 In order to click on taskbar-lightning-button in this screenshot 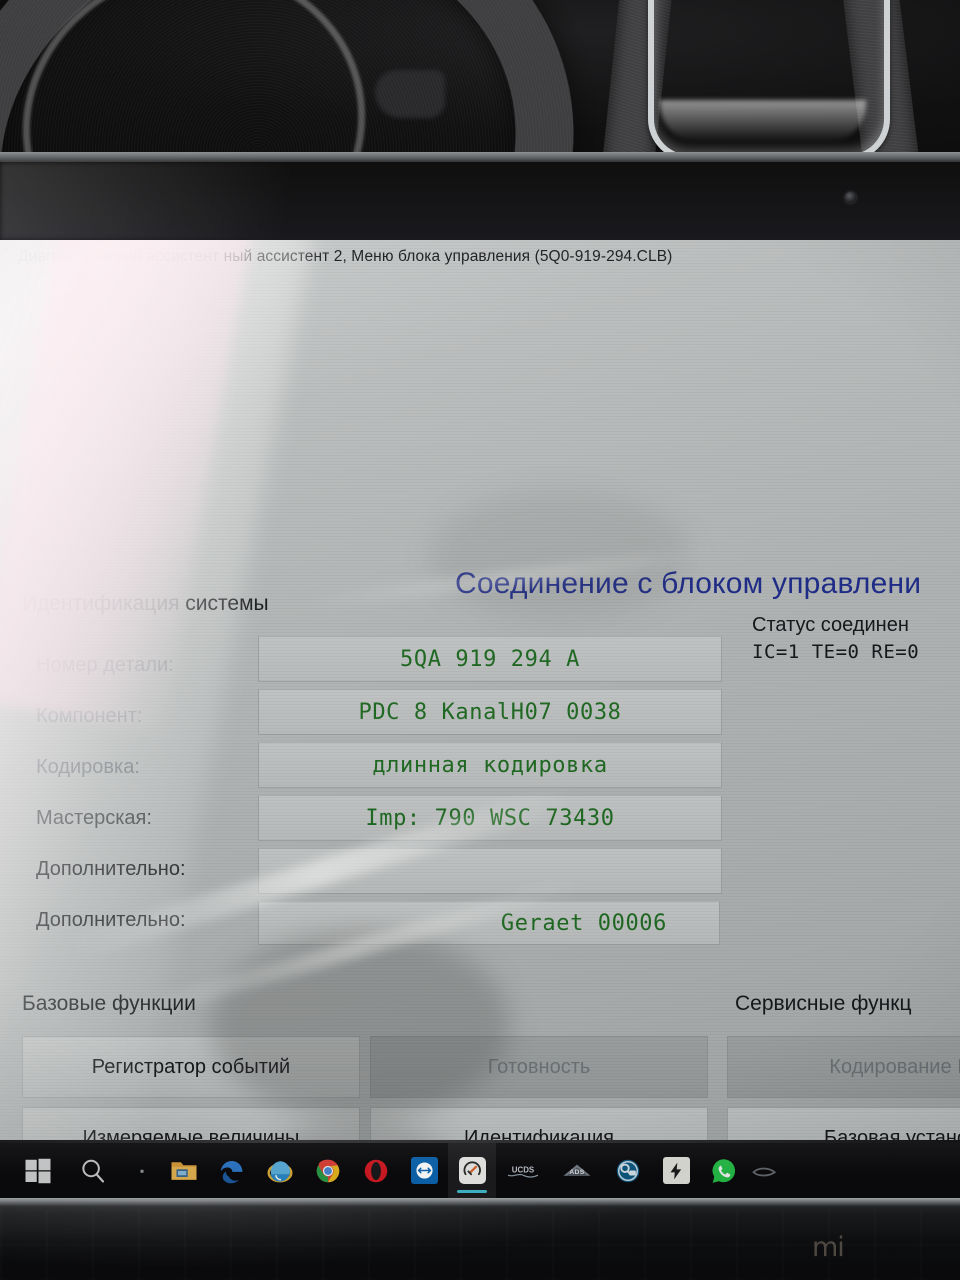, I will do `click(676, 1170)`.